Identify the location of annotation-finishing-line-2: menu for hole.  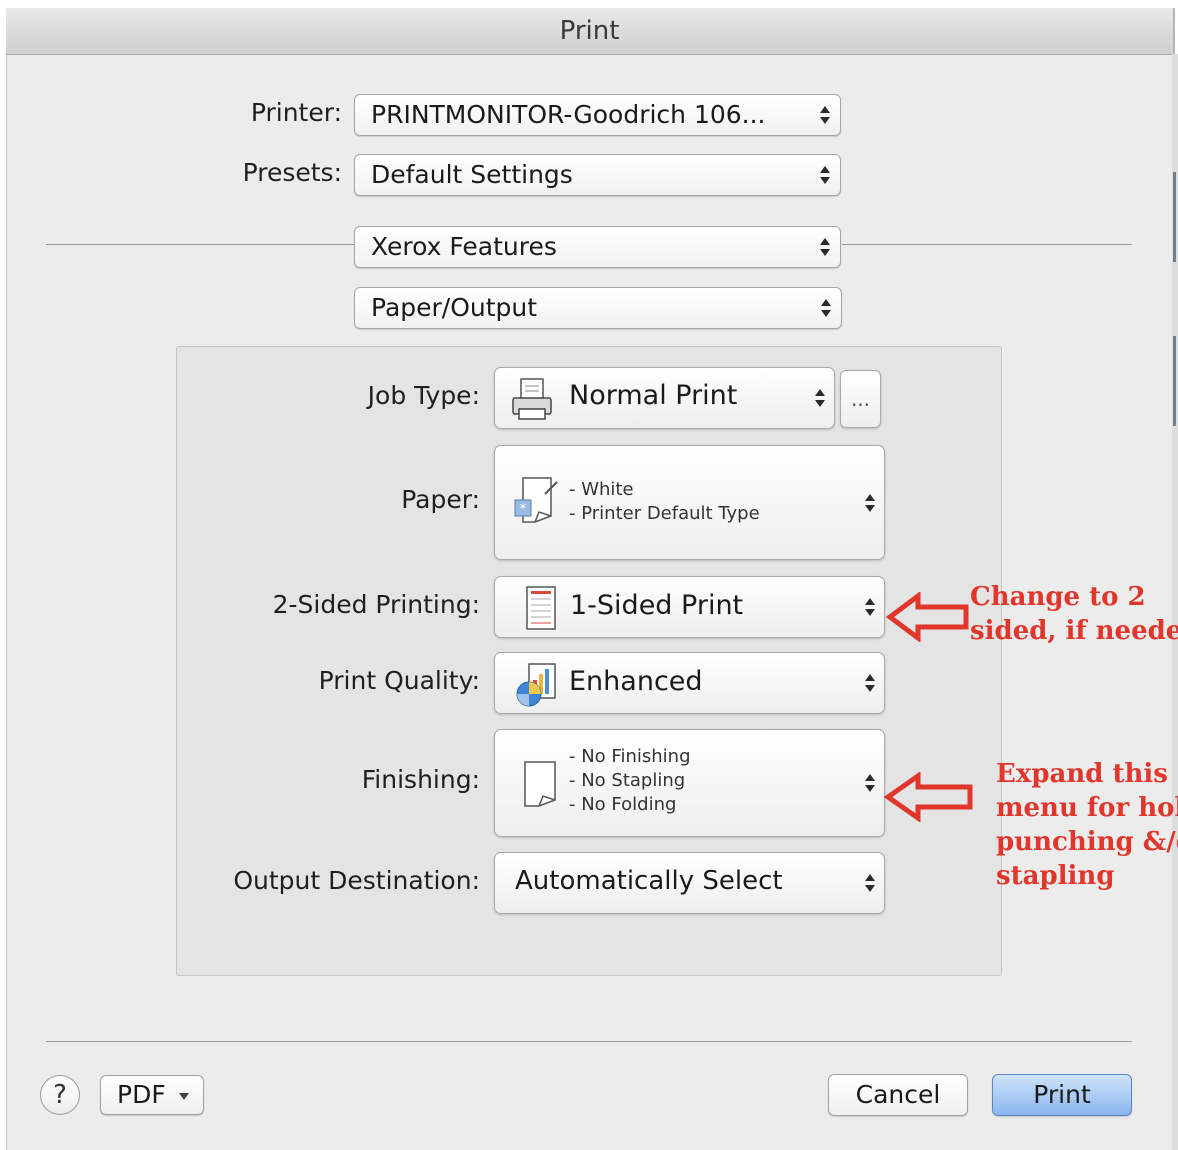
(1087, 808).